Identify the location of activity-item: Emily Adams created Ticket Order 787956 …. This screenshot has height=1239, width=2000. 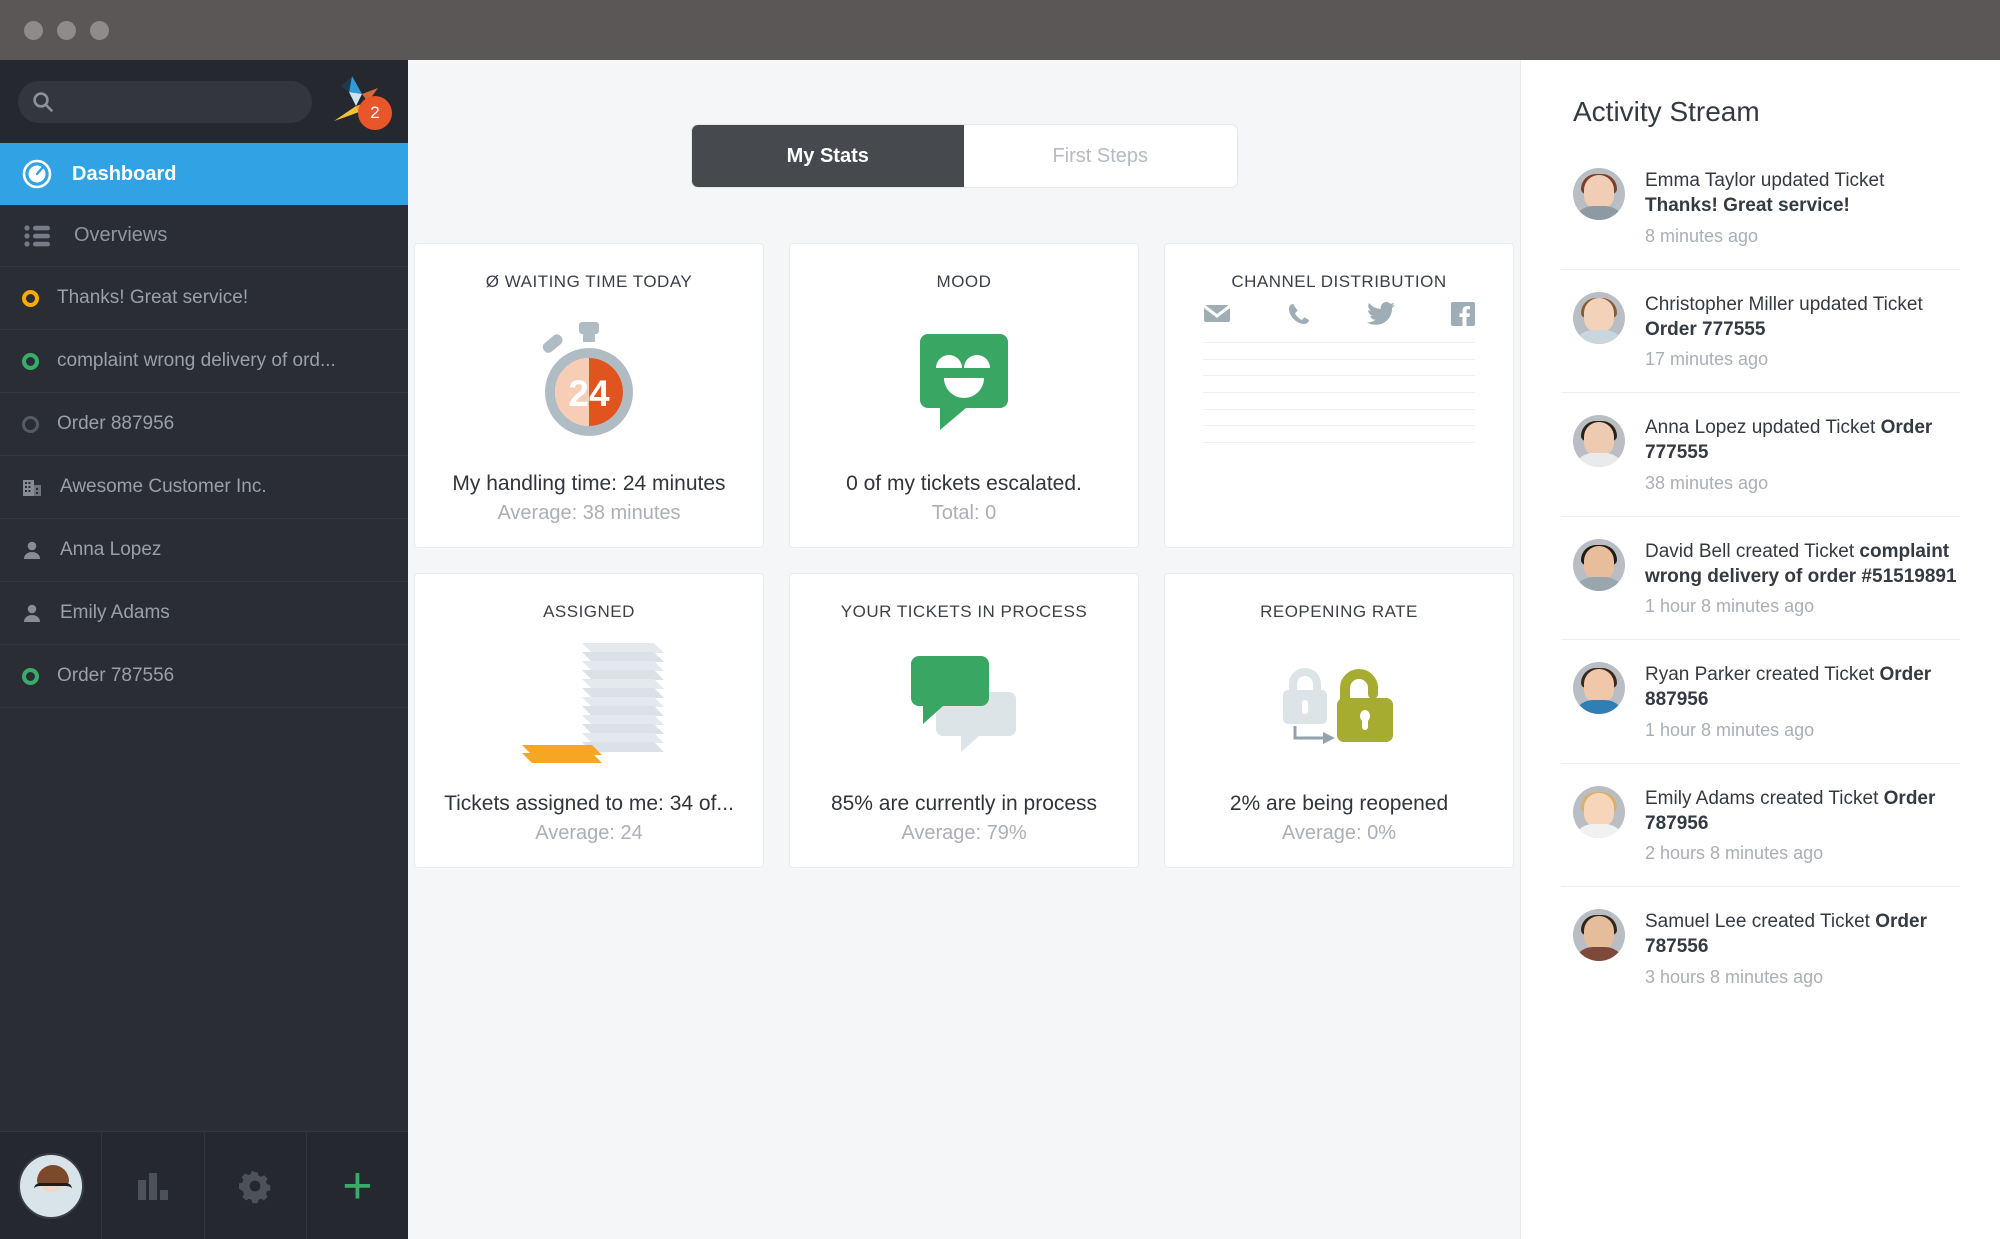
(1760, 826).